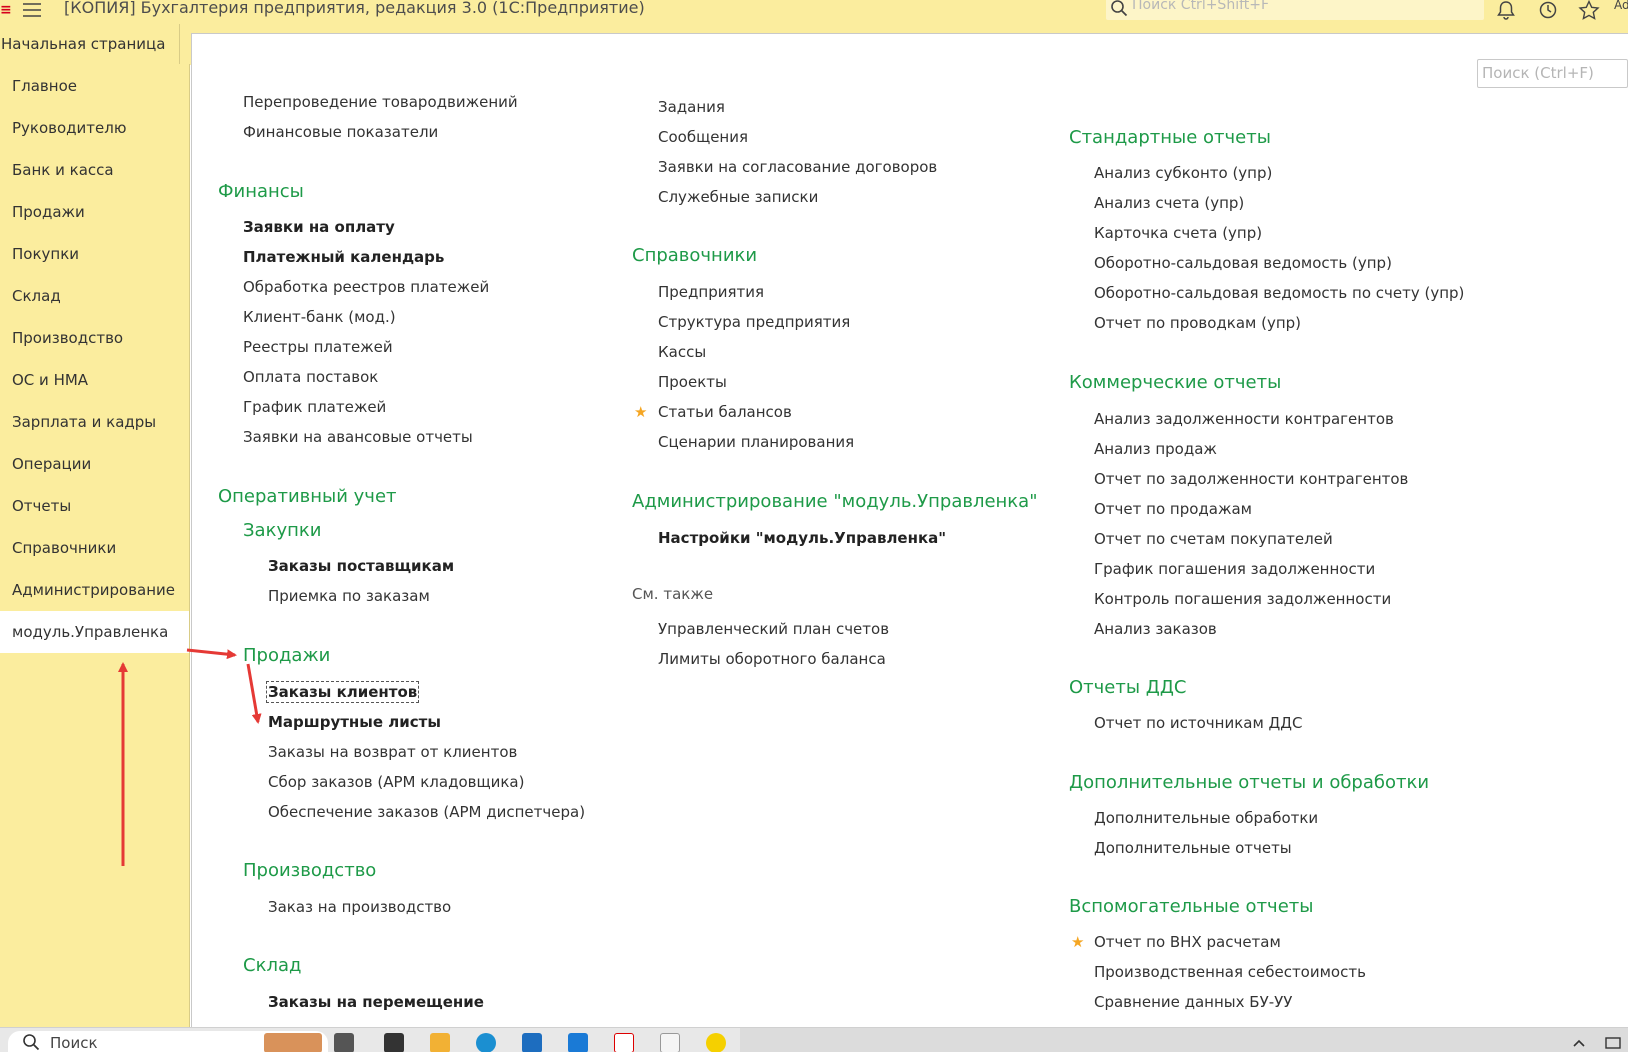 The height and width of the screenshot is (1052, 1628). Describe the element at coordinates (1178, 233) in the screenshot. I see `link-account-card: Карточка счета (упр)` at that location.